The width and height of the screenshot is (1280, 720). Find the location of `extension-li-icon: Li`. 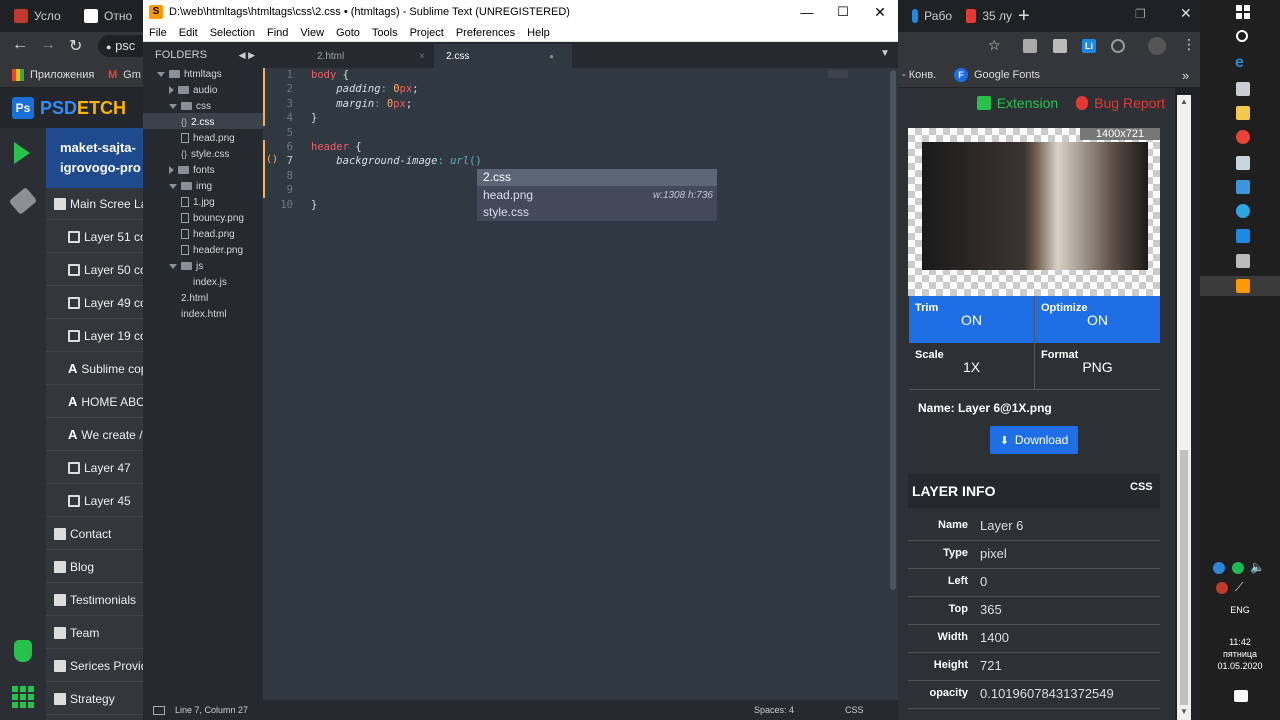

extension-li-icon: Li is located at coordinates (1089, 46).